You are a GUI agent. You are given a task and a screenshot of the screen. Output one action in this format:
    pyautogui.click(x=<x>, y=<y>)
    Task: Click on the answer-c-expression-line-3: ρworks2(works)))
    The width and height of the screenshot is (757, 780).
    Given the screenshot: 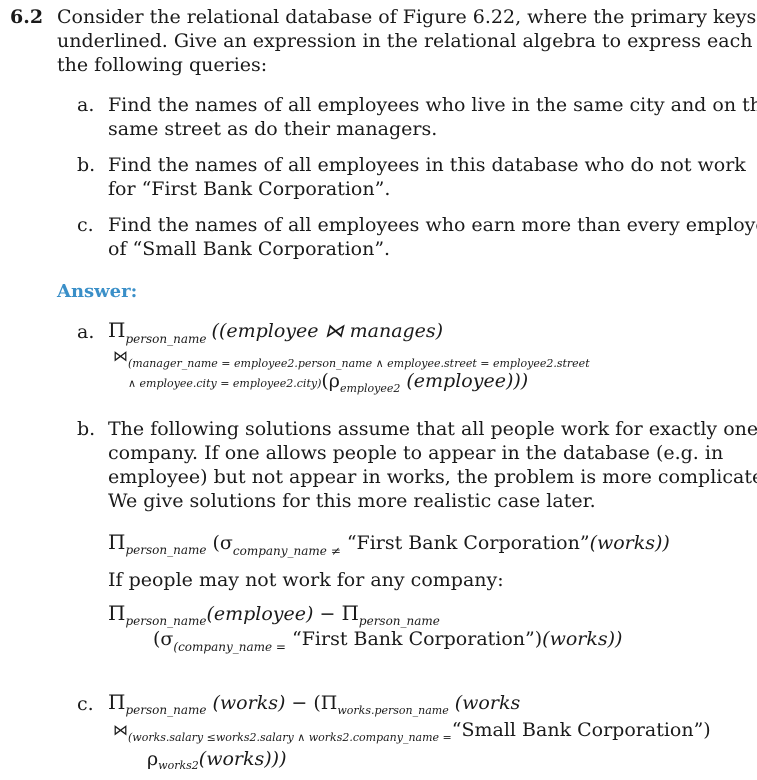 What is the action you would take?
    pyautogui.click(x=217, y=760)
    